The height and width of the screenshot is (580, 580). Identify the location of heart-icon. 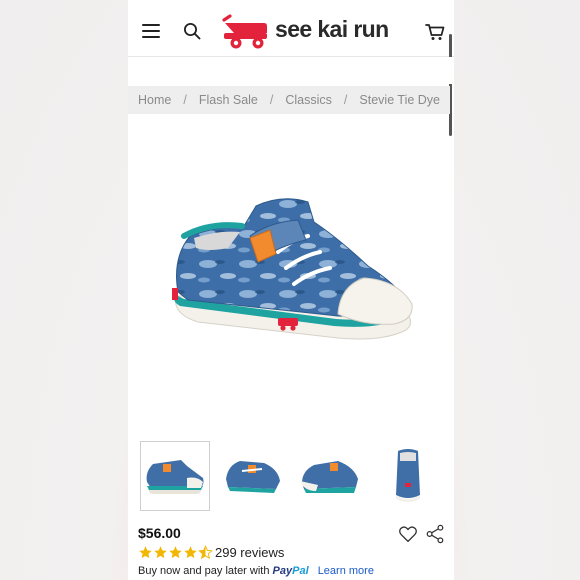
(408, 534).